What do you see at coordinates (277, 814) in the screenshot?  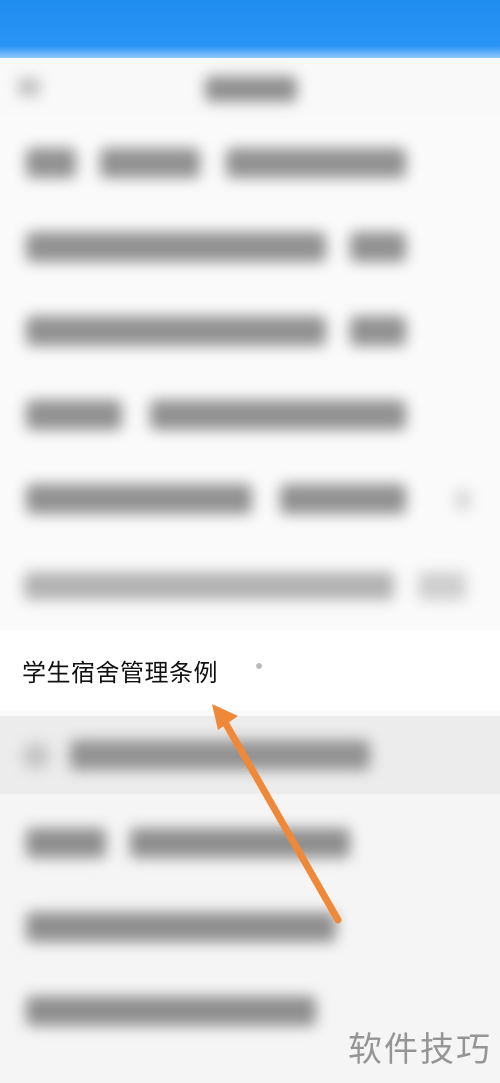 I see `arrow-up-left-icon` at bounding box center [277, 814].